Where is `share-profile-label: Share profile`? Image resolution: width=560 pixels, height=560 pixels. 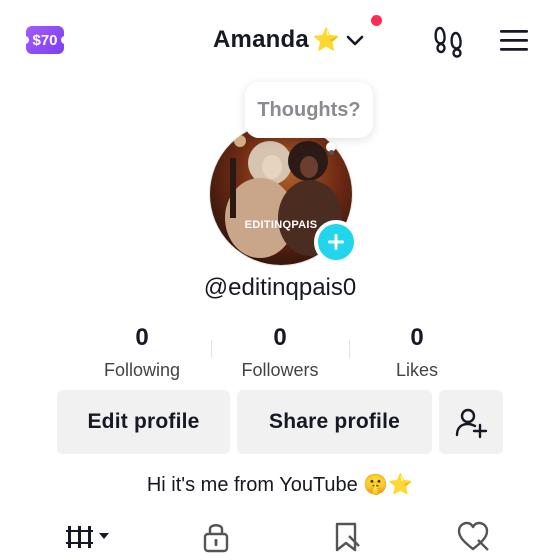 share-profile-label: Share profile is located at coordinates (334, 421).